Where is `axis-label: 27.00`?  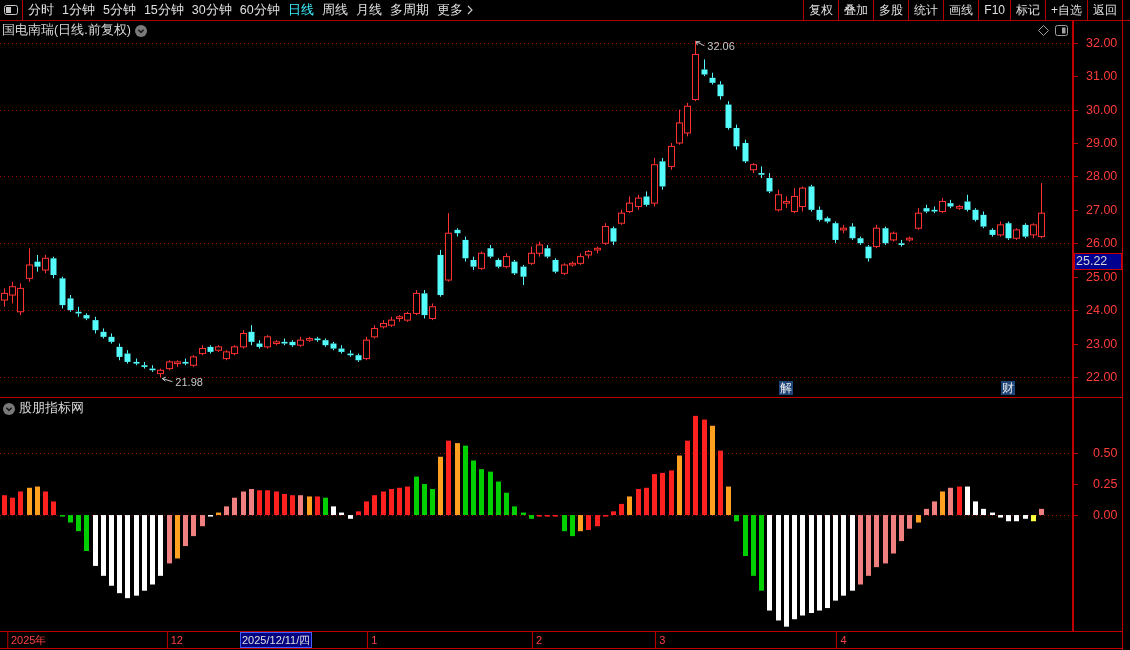
axis-label: 27.00 is located at coordinates (1102, 209).